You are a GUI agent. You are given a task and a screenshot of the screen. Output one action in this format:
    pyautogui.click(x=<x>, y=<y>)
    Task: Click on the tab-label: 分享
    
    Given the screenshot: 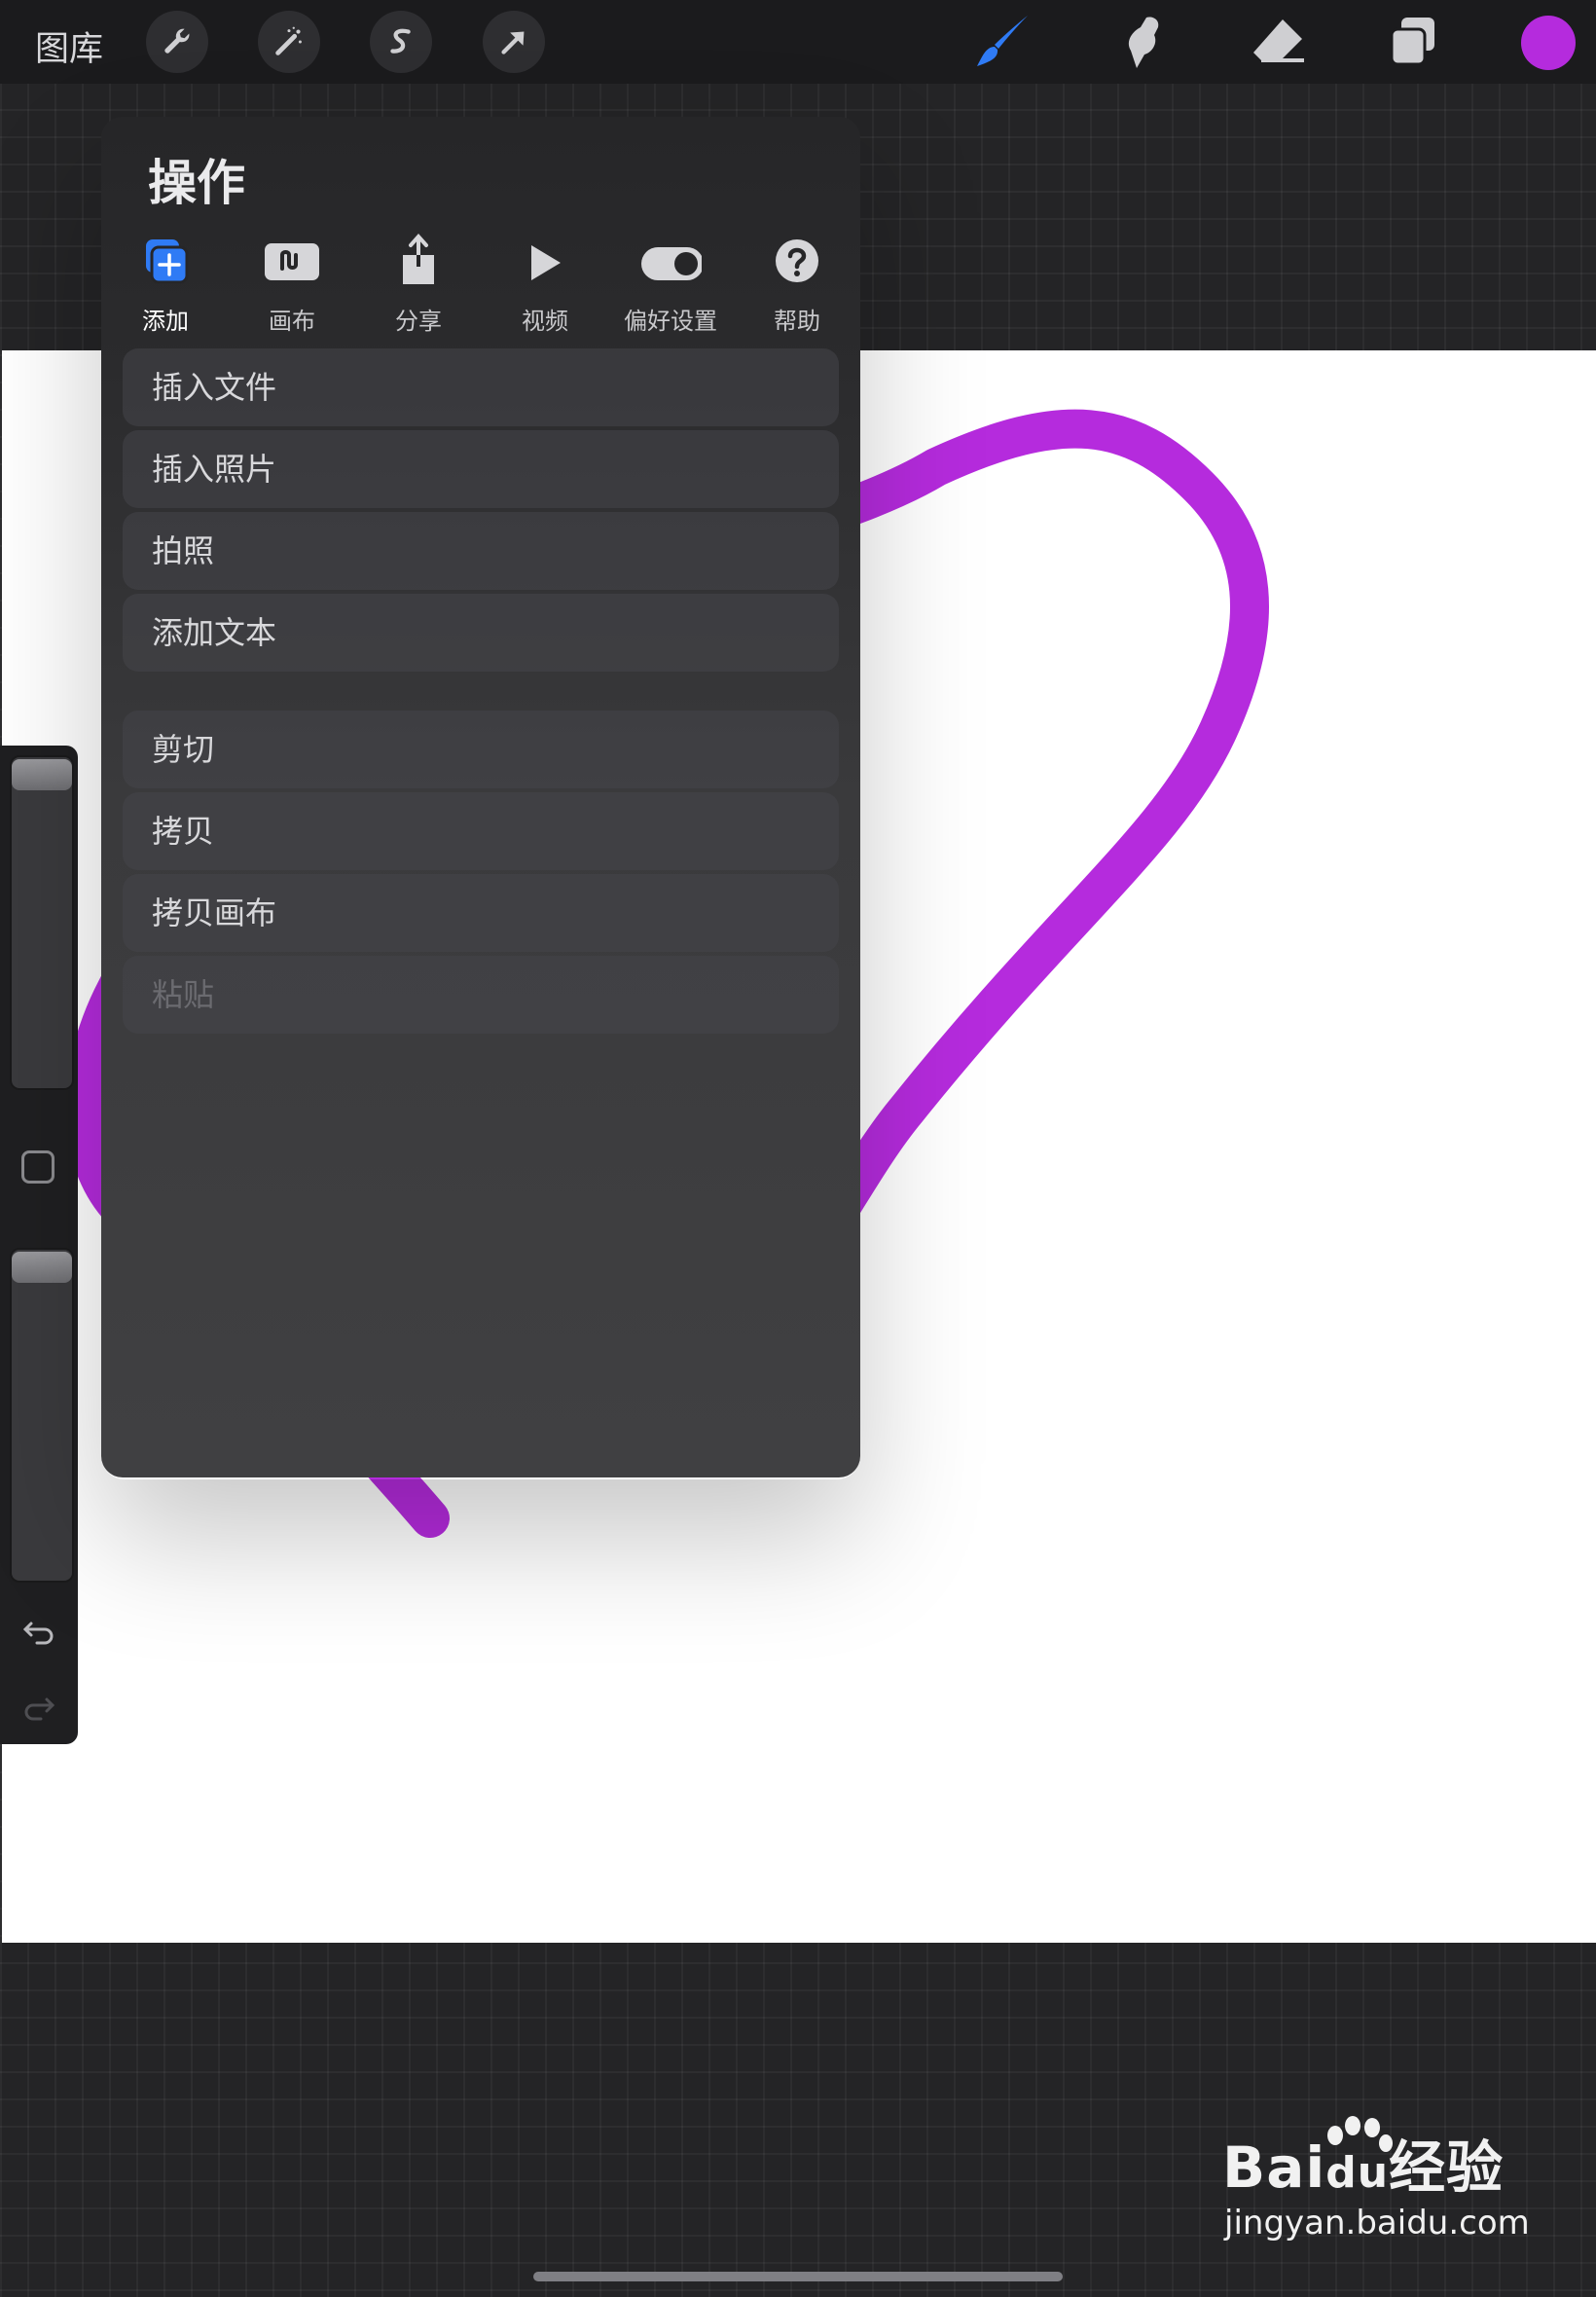 What is the action you would take?
    pyautogui.click(x=418, y=321)
    